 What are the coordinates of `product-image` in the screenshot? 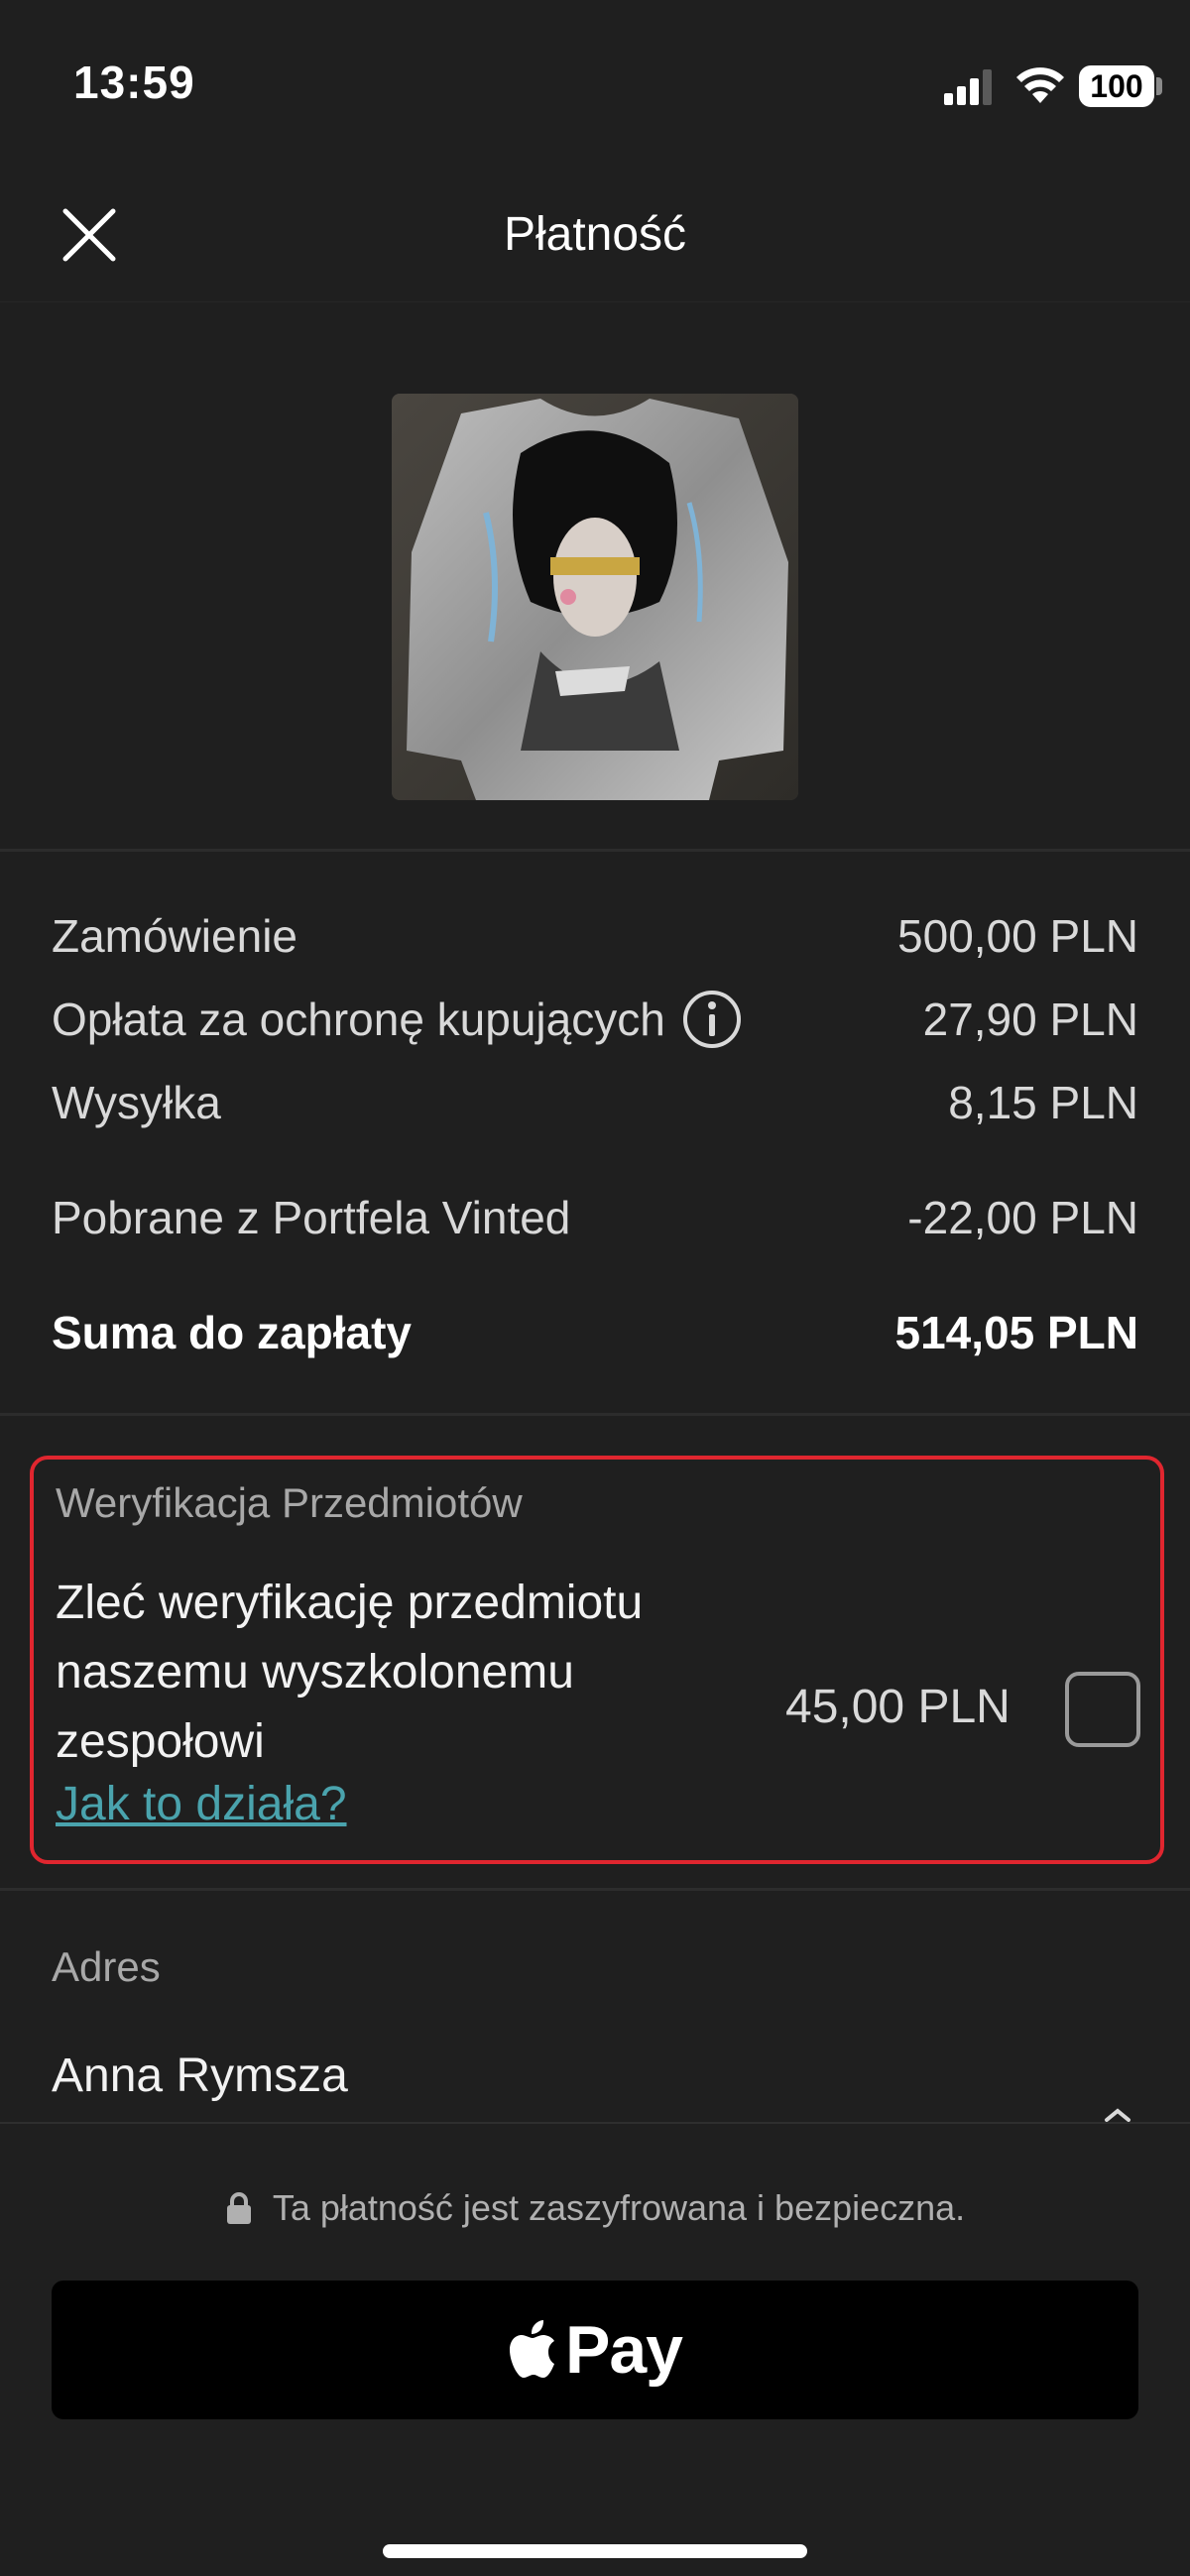 It's located at (595, 597).